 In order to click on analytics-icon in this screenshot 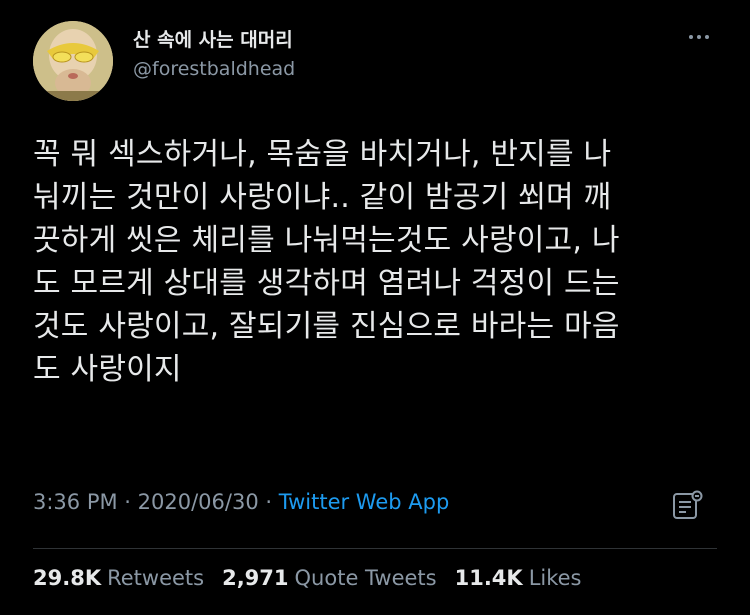, I will do `click(687, 505)`.